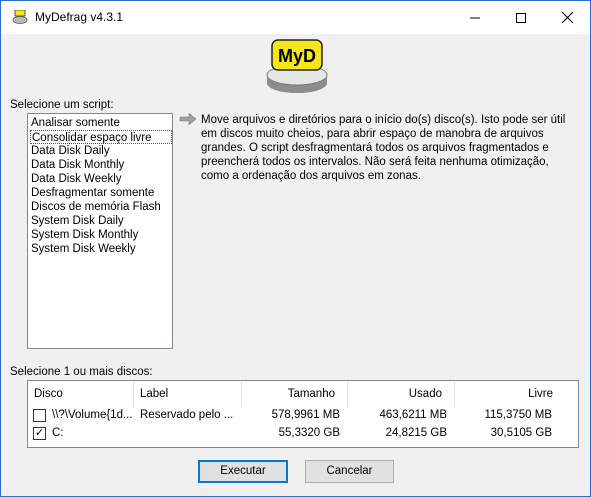 The image size is (591, 497). I want to click on script-list-label: Selecione um script:, so click(62, 105).